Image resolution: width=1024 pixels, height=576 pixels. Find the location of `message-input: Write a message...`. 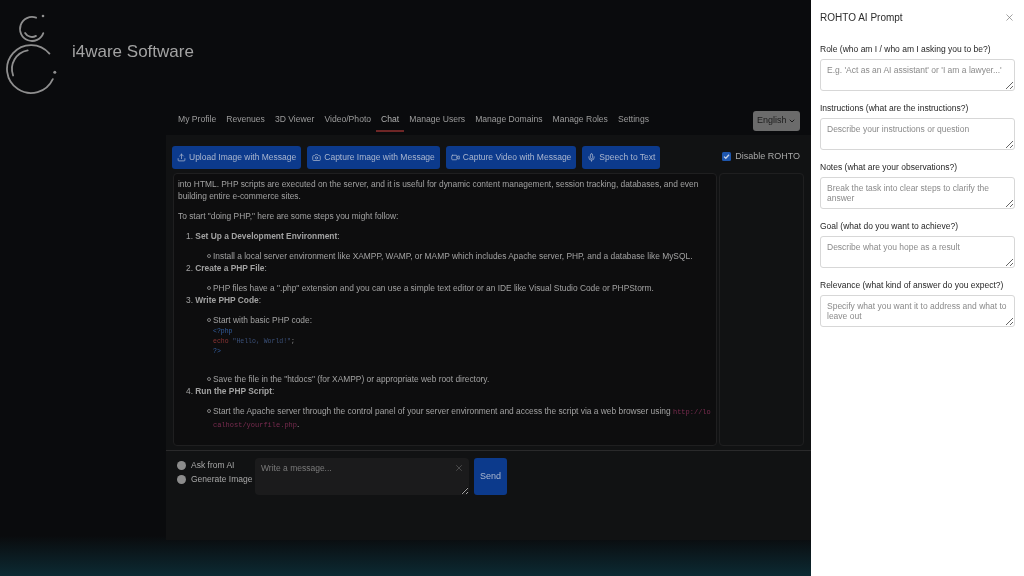

message-input: Write a message... is located at coordinates (362, 476).